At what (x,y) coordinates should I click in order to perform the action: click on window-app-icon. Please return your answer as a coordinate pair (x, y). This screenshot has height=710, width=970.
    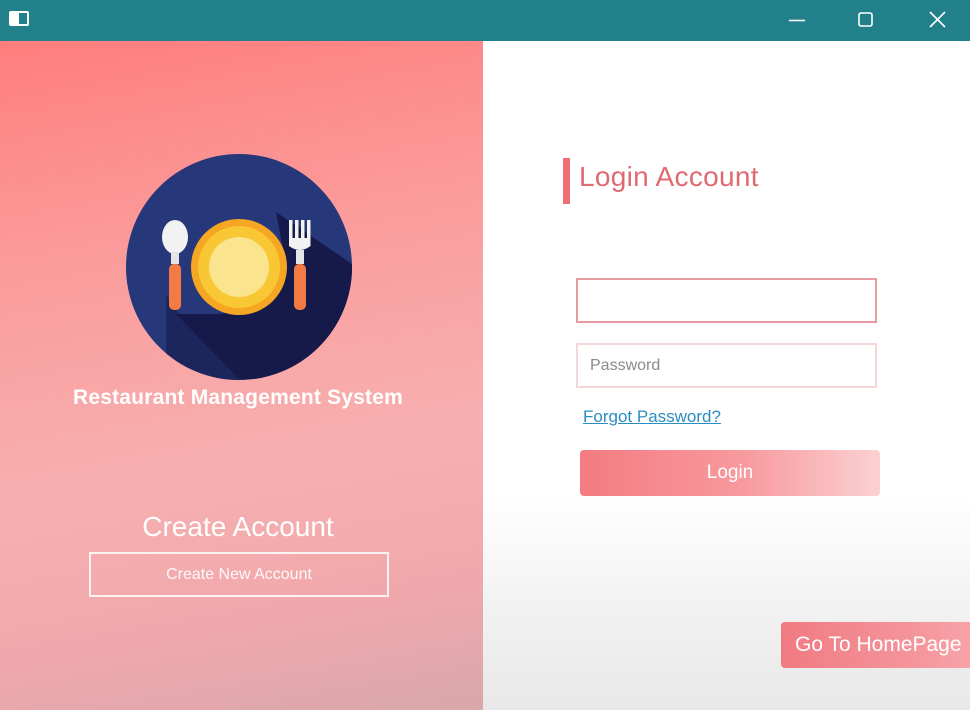
    Looking at the image, I should click on (19, 18).